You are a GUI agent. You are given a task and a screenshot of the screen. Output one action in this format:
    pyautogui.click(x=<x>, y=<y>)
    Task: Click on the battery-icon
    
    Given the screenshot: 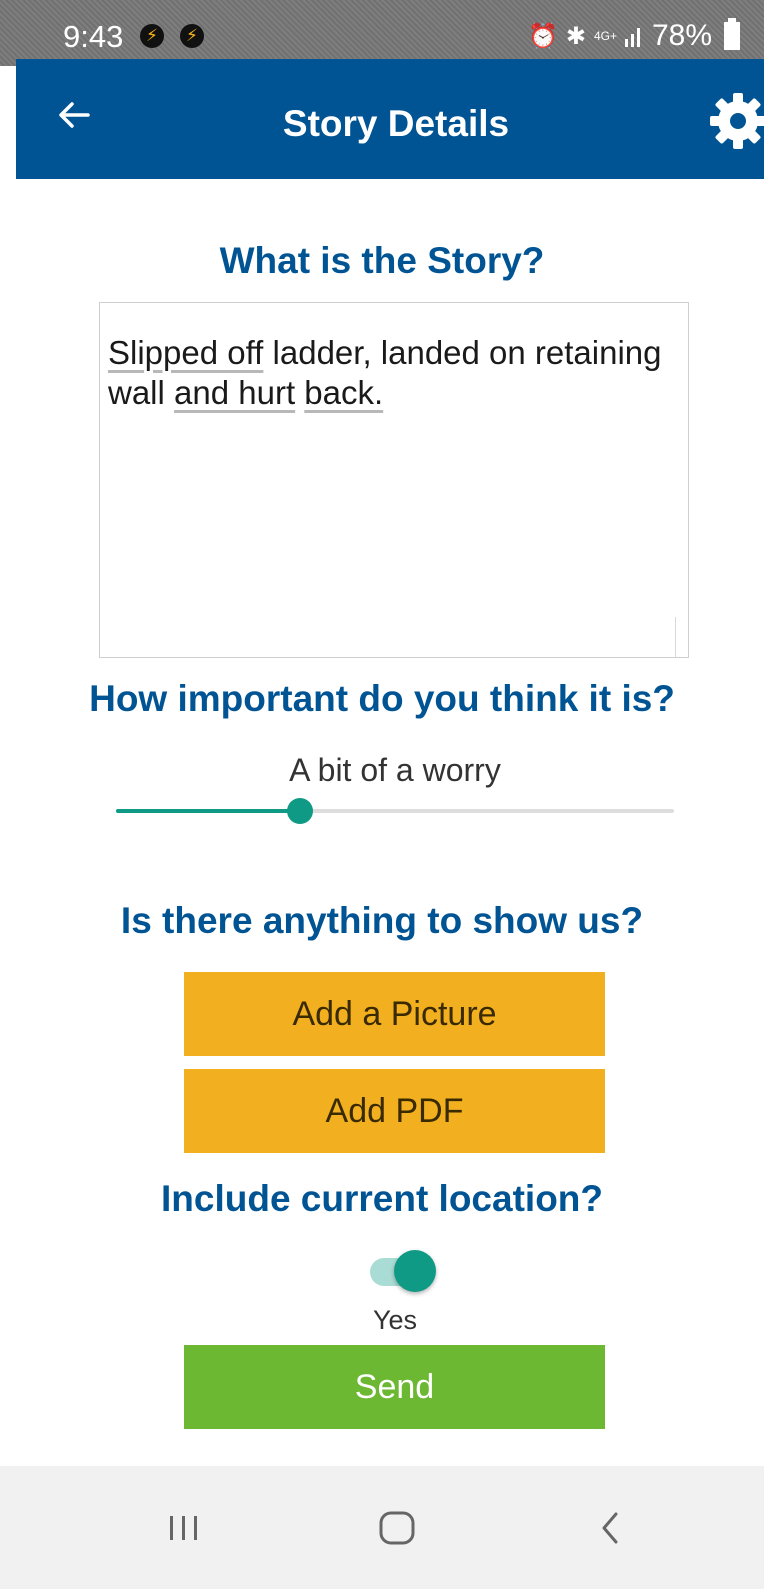 What is the action you would take?
    pyautogui.click(x=732, y=34)
    